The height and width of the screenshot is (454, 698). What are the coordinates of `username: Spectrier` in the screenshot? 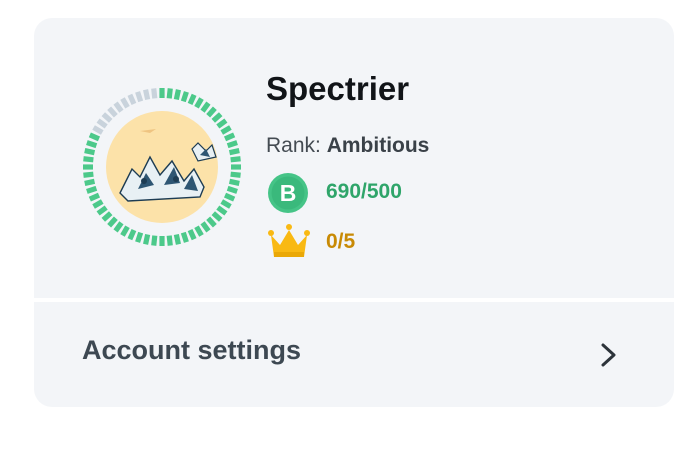 It's located at (338, 88).